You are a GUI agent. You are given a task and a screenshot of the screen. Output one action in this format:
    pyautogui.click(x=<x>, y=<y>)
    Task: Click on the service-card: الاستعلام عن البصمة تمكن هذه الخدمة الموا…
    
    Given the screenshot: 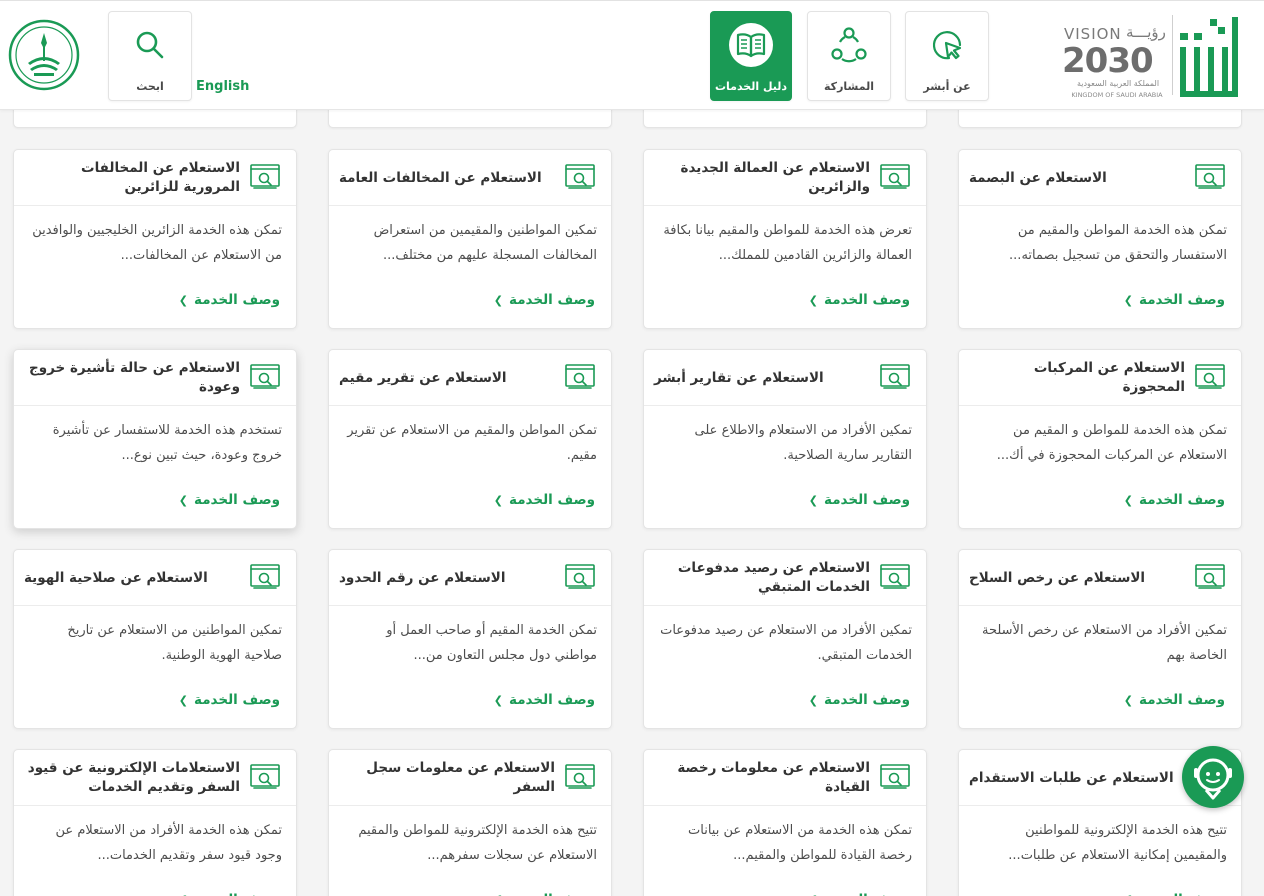 What is the action you would take?
    pyautogui.click(x=1100, y=239)
    